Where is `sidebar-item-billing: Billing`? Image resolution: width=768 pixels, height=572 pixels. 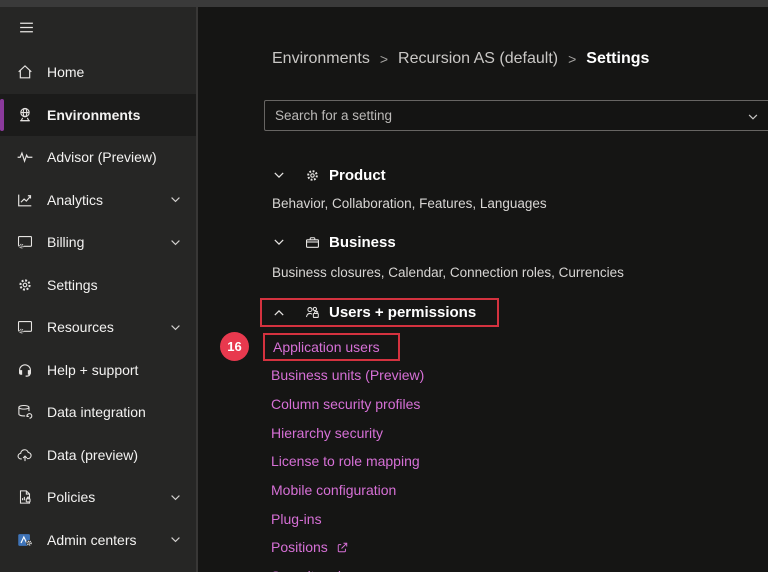 sidebar-item-billing: Billing is located at coordinates (98, 242).